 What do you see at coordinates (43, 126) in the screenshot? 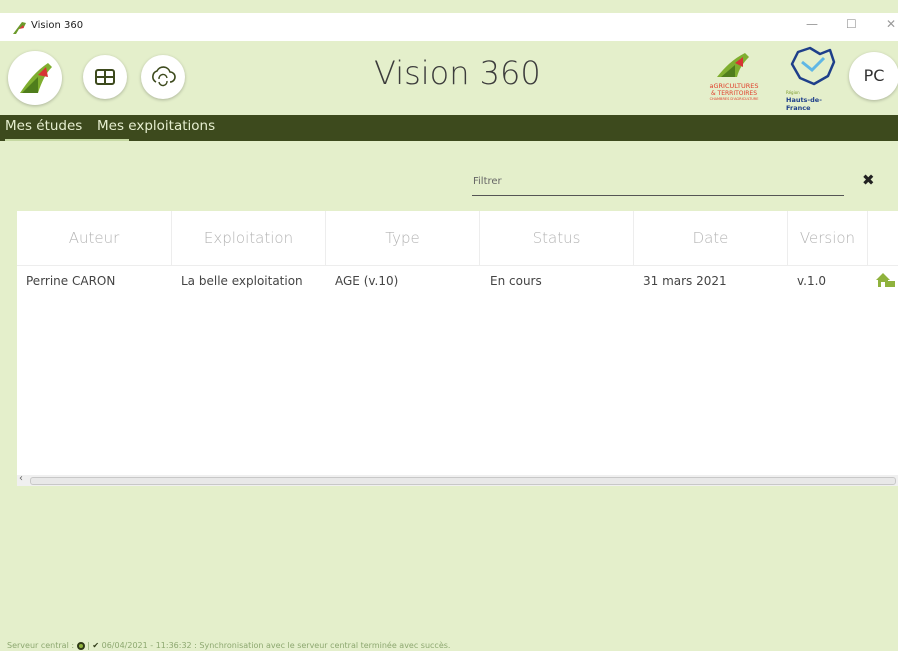
I see `tab-mes-etudes: Mes études` at bounding box center [43, 126].